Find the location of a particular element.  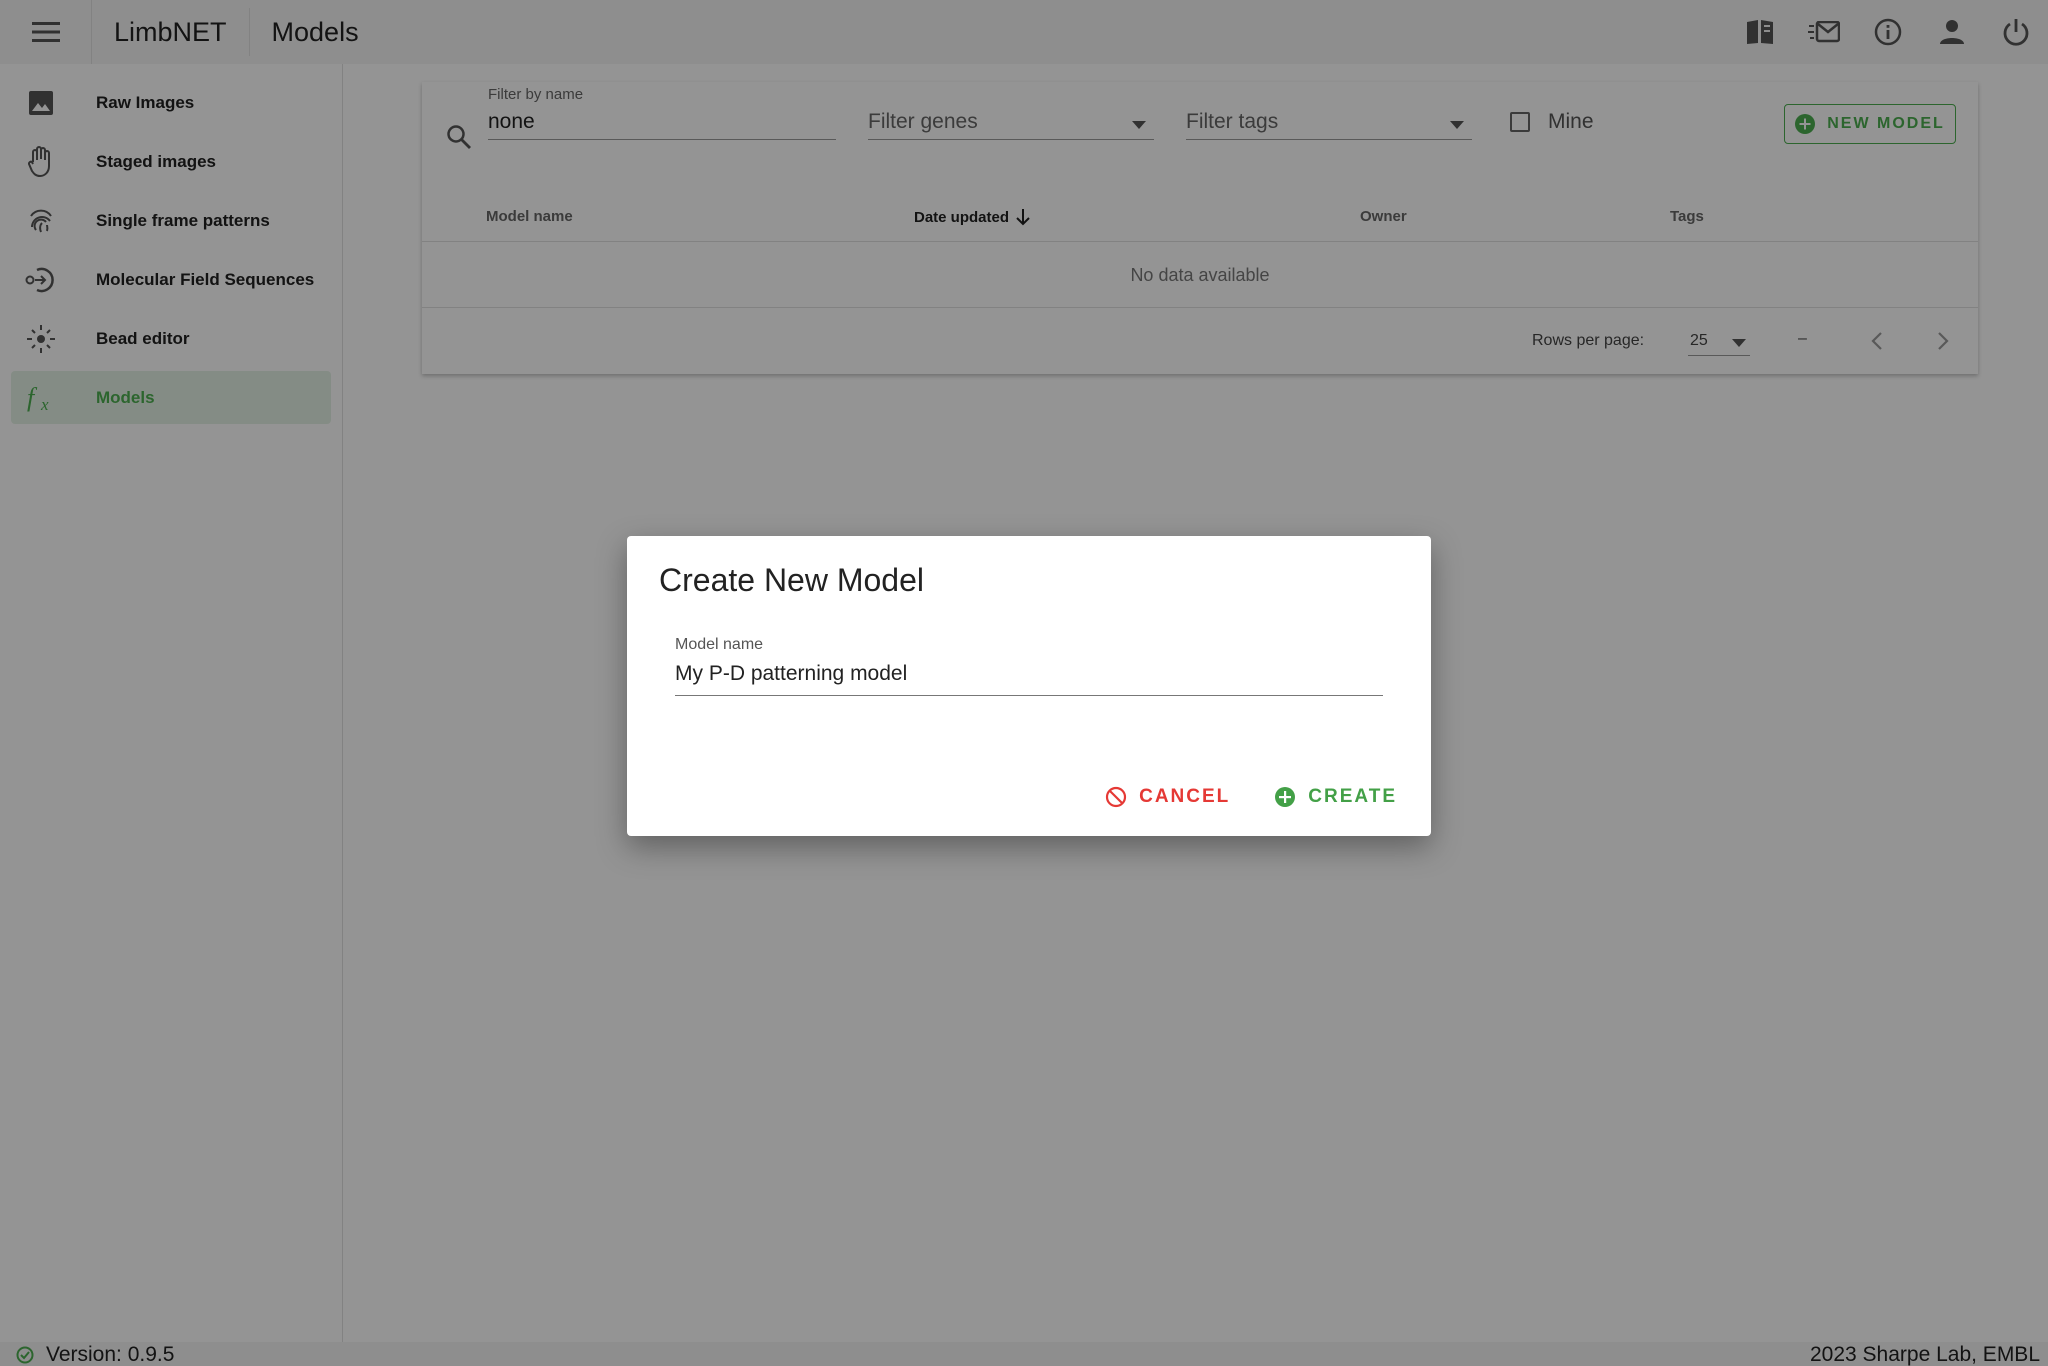

model-name-label: Model name is located at coordinates (719, 644).